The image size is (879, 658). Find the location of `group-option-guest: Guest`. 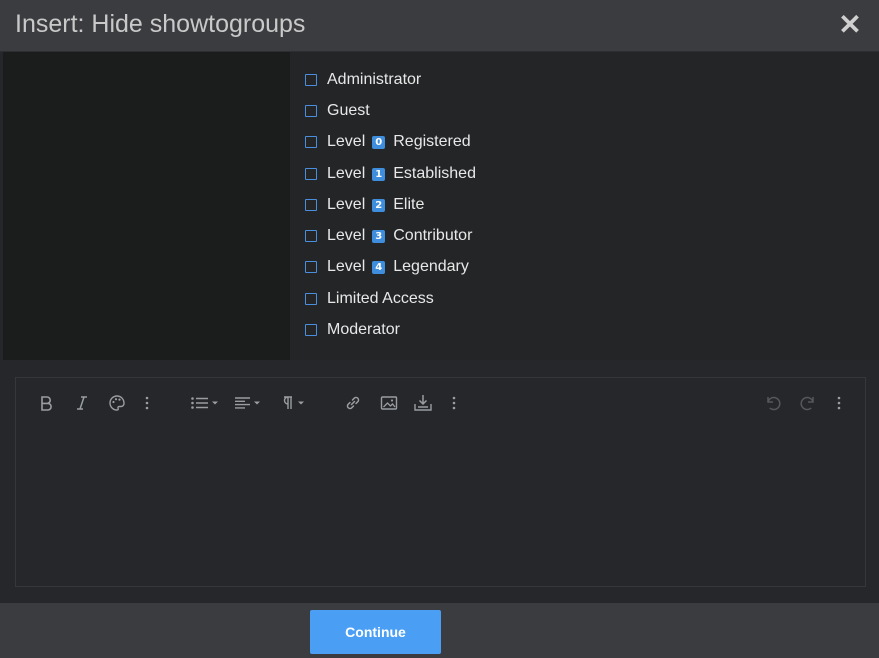

group-option-guest: Guest is located at coordinates (337, 111).